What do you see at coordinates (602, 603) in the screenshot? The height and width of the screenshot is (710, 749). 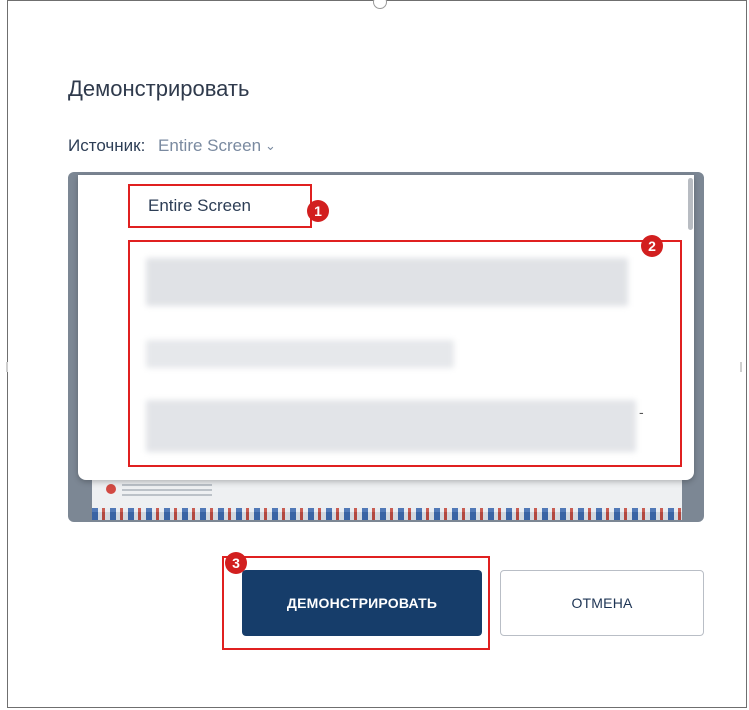 I see `cancel-button: ОТМЕНА` at bounding box center [602, 603].